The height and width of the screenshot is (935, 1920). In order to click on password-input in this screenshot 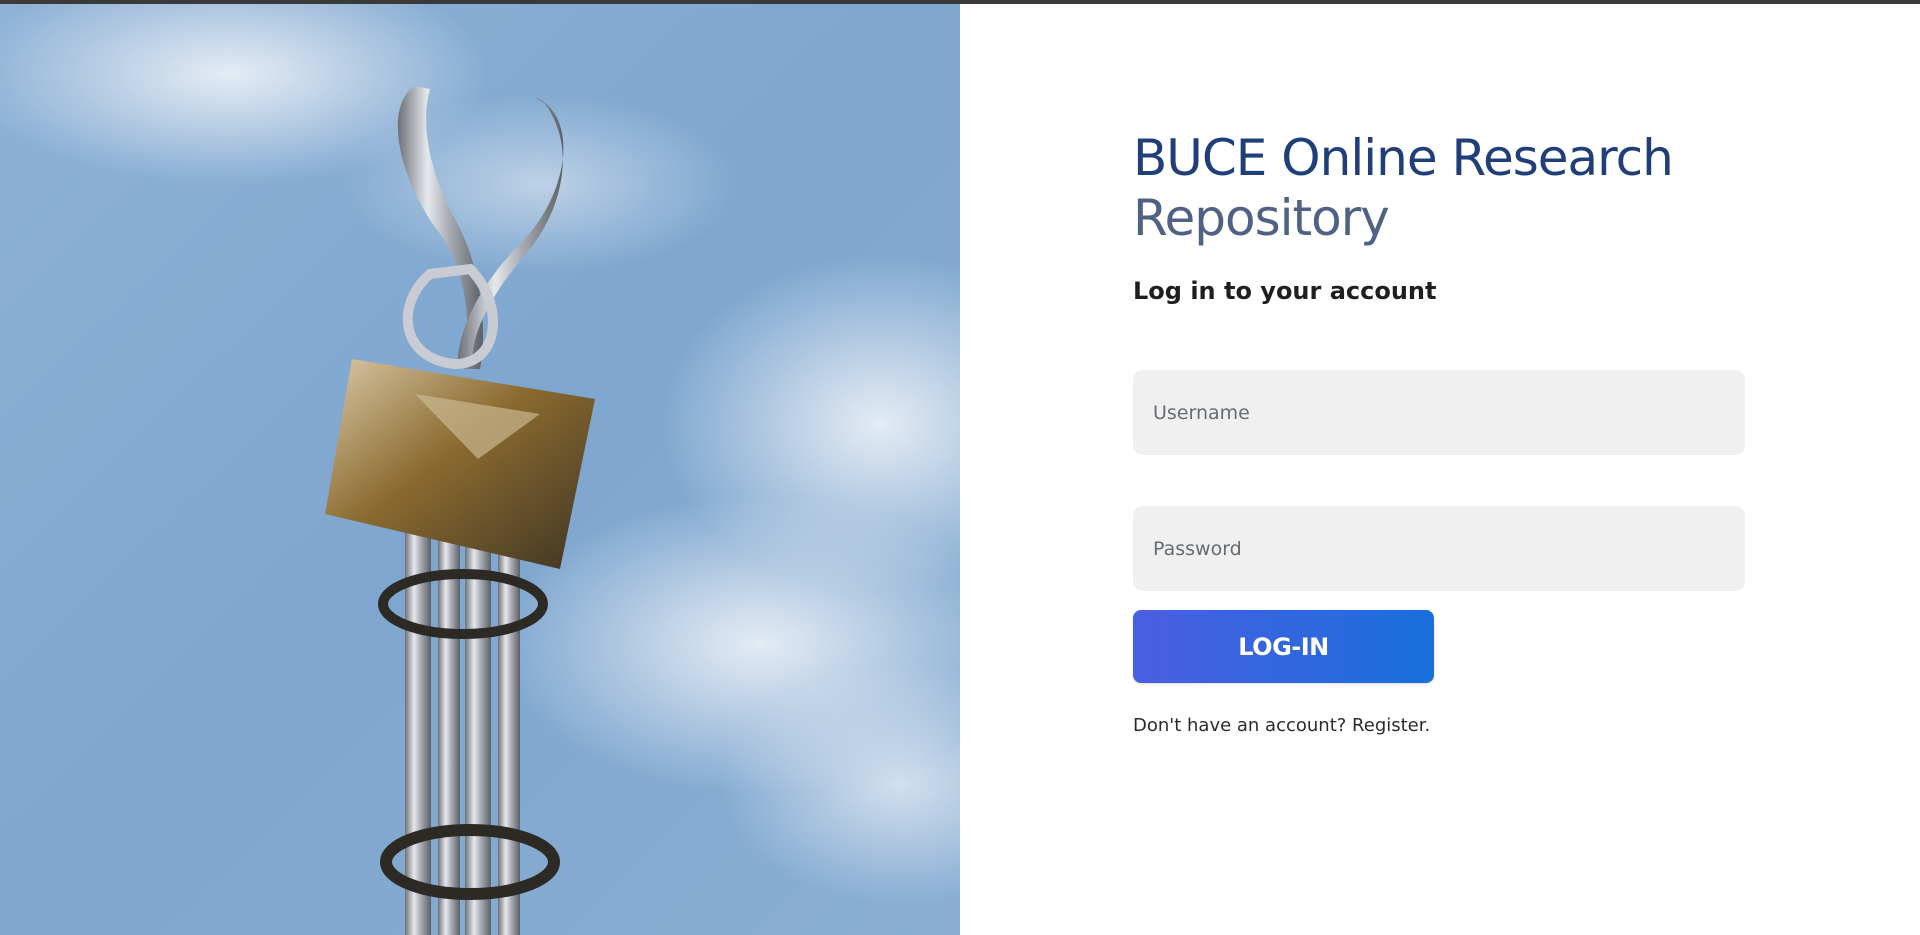, I will do `click(1439, 548)`.